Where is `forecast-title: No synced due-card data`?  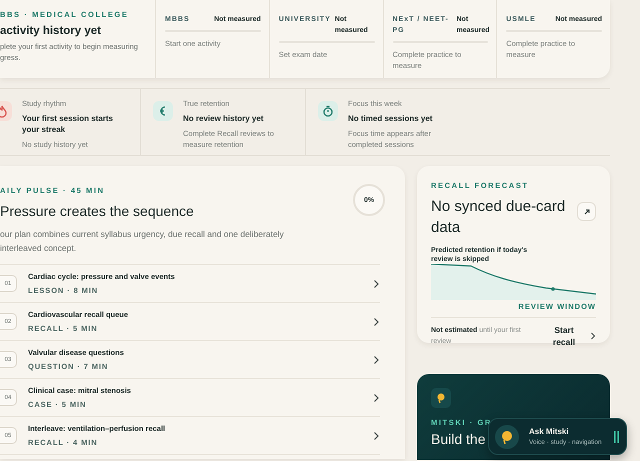
forecast-title: No synced due-card data is located at coordinates (498, 217).